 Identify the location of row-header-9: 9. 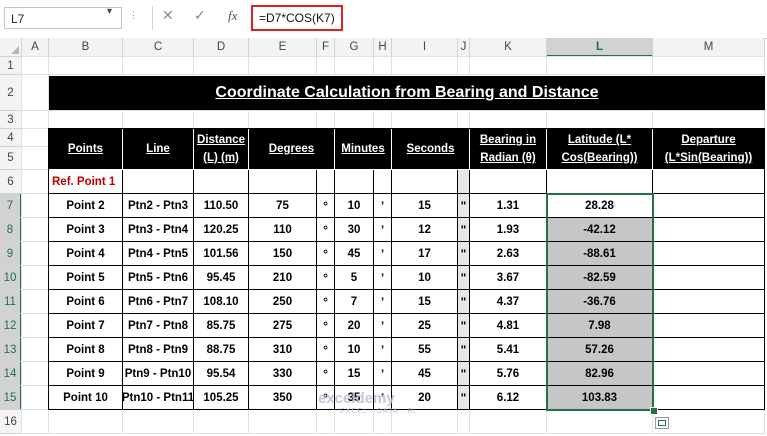
(11, 254).